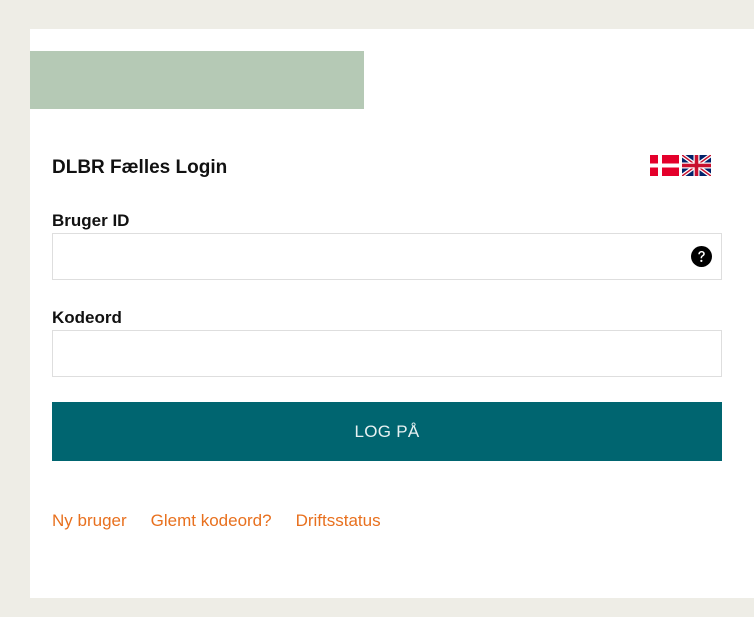 The image size is (754, 617). What do you see at coordinates (664, 165) in the screenshot?
I see `danish-flag-icon` at bounding box center [664, 165].